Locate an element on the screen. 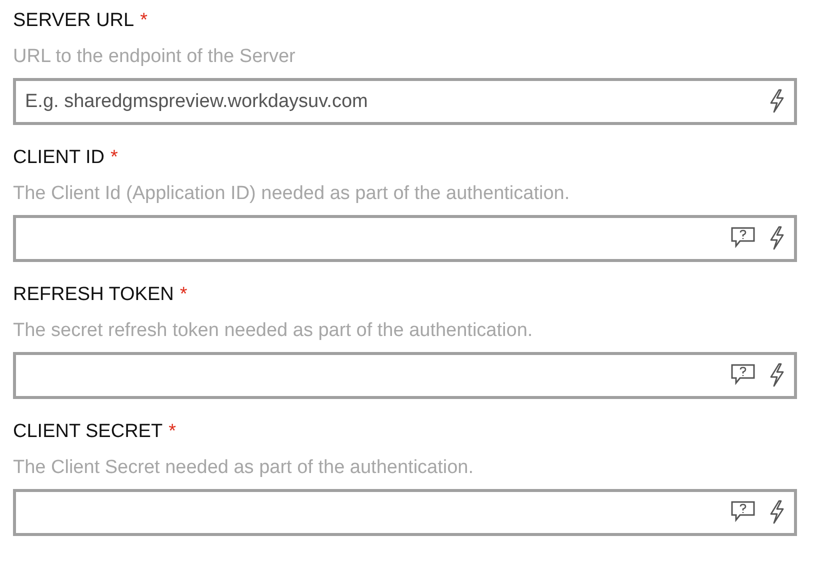  field-label: SERVER URL is located at coordinates (73, 21).